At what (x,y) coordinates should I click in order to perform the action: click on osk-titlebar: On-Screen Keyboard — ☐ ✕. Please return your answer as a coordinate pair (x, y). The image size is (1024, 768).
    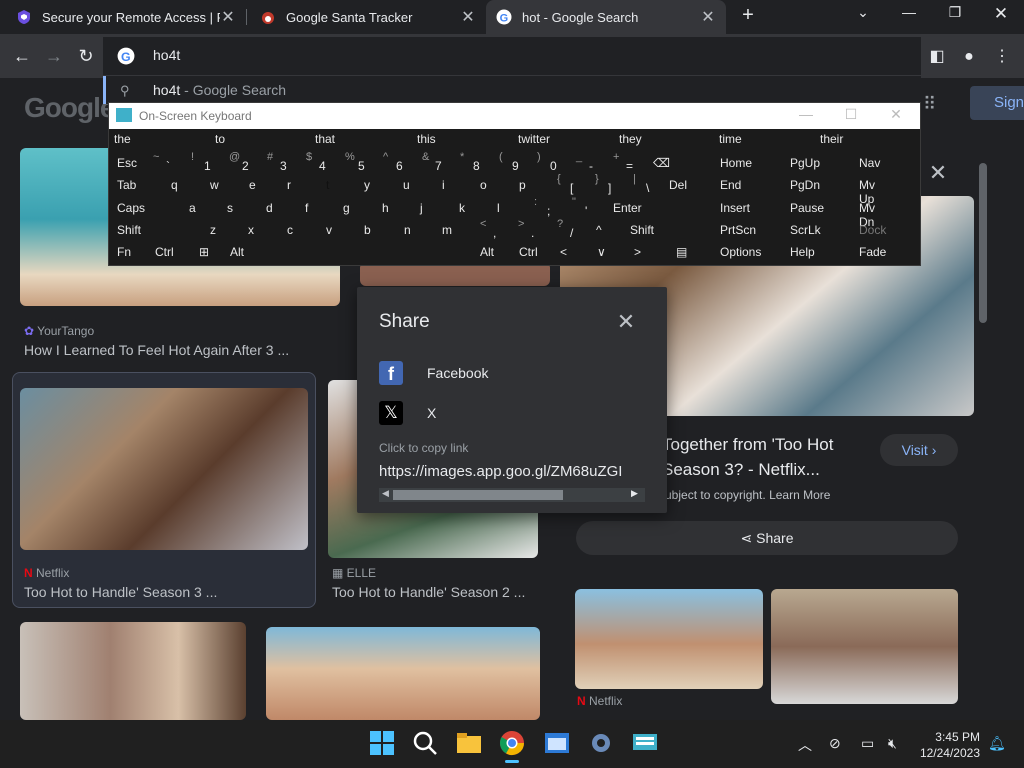
    Looking at the image, I should click on (514, 116).